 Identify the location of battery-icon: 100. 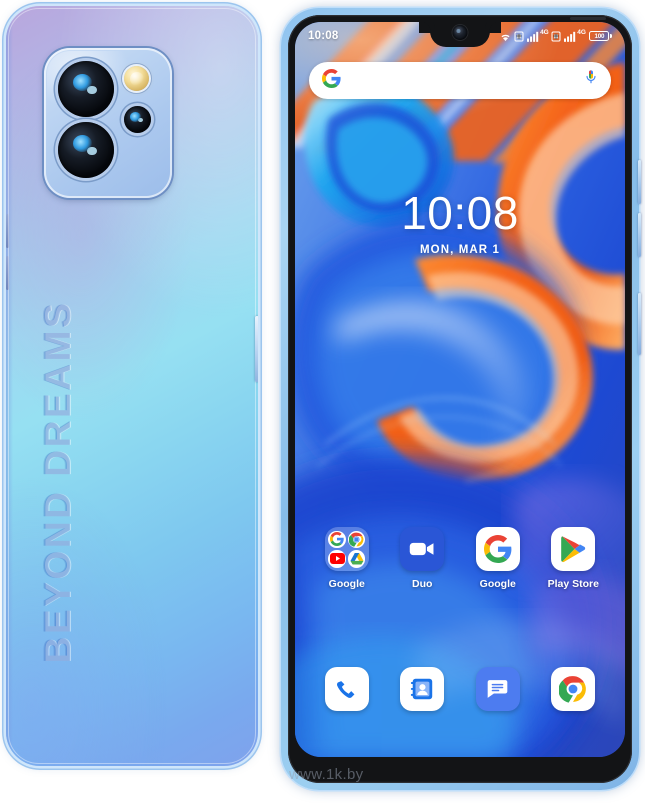
(600, 36).